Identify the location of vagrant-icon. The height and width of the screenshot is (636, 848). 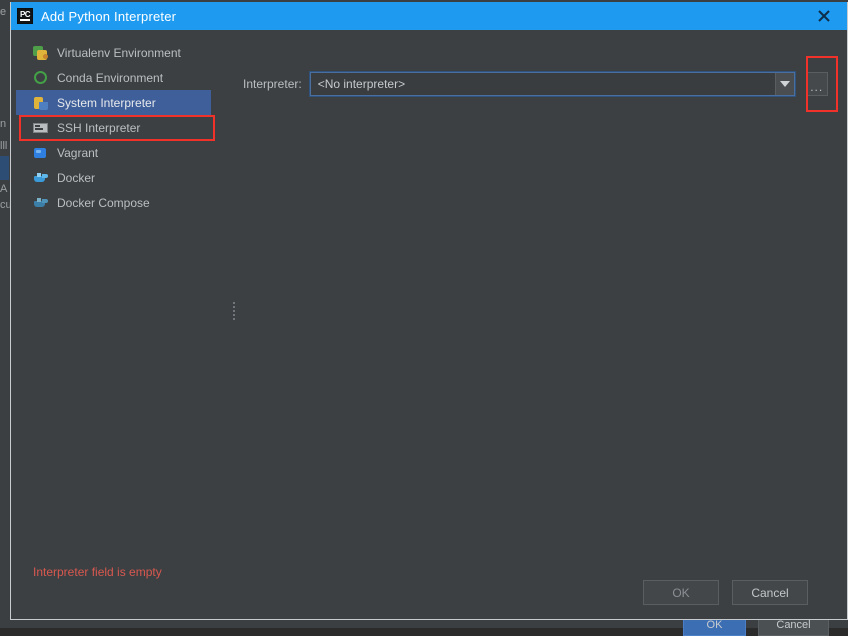
(41, 153).